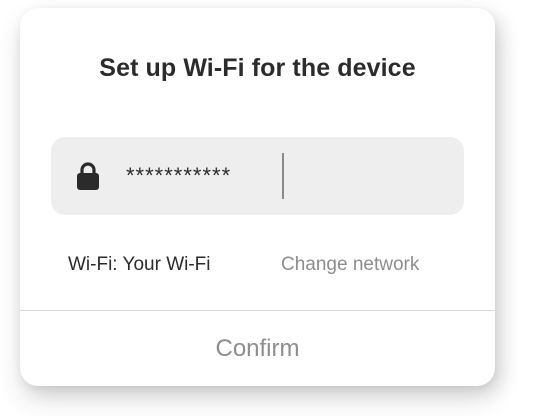 The width and height of the screenshot is (541, 416). Describe the element at coordinates (179, 175) in the screenshot. I see `password-value: ***********` at that location.